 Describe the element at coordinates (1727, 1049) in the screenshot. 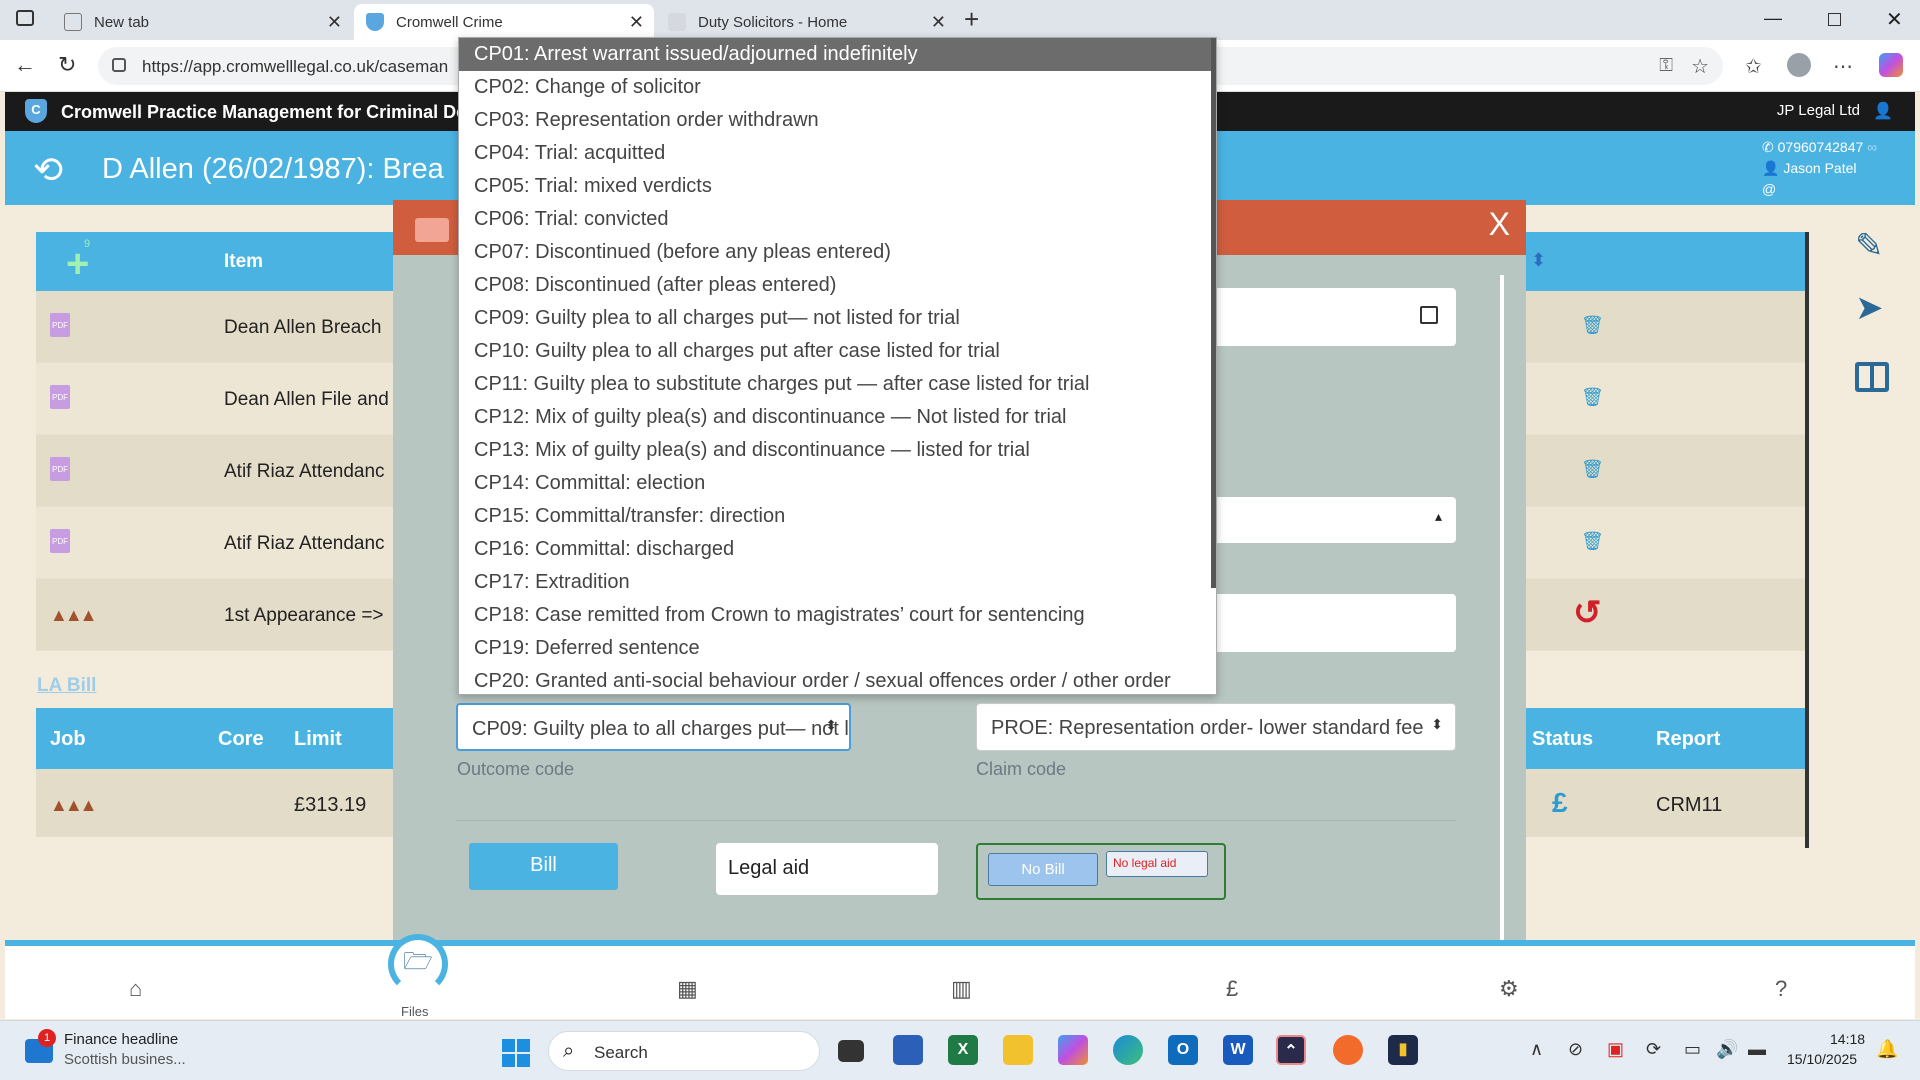

I see `volume-icon: 🔊` at that location.